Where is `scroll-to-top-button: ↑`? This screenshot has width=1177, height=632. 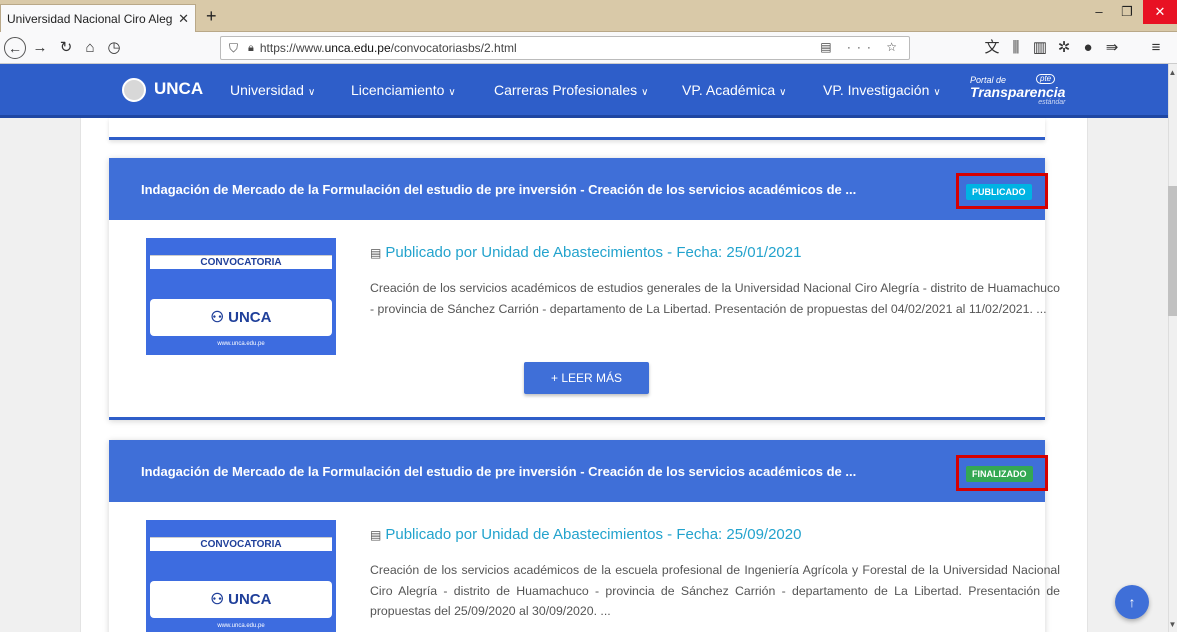 scroll-to-top-button: ↑ is located at coordinates (1132, 602).